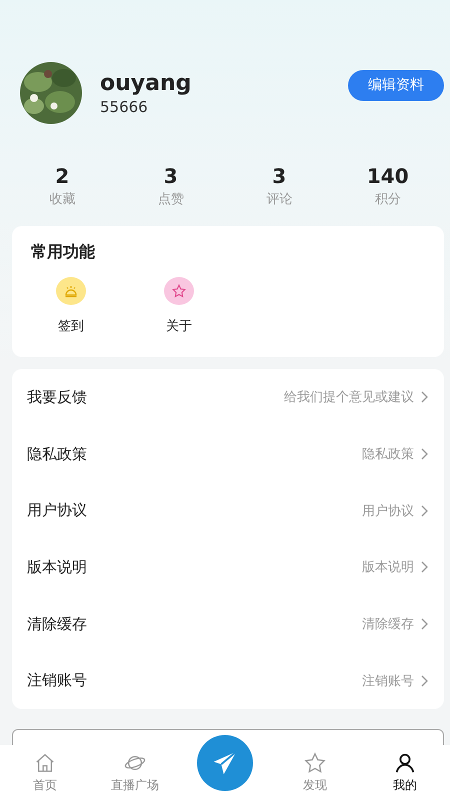  I want to click on menu-label: 注销账号, so click(57, 680).